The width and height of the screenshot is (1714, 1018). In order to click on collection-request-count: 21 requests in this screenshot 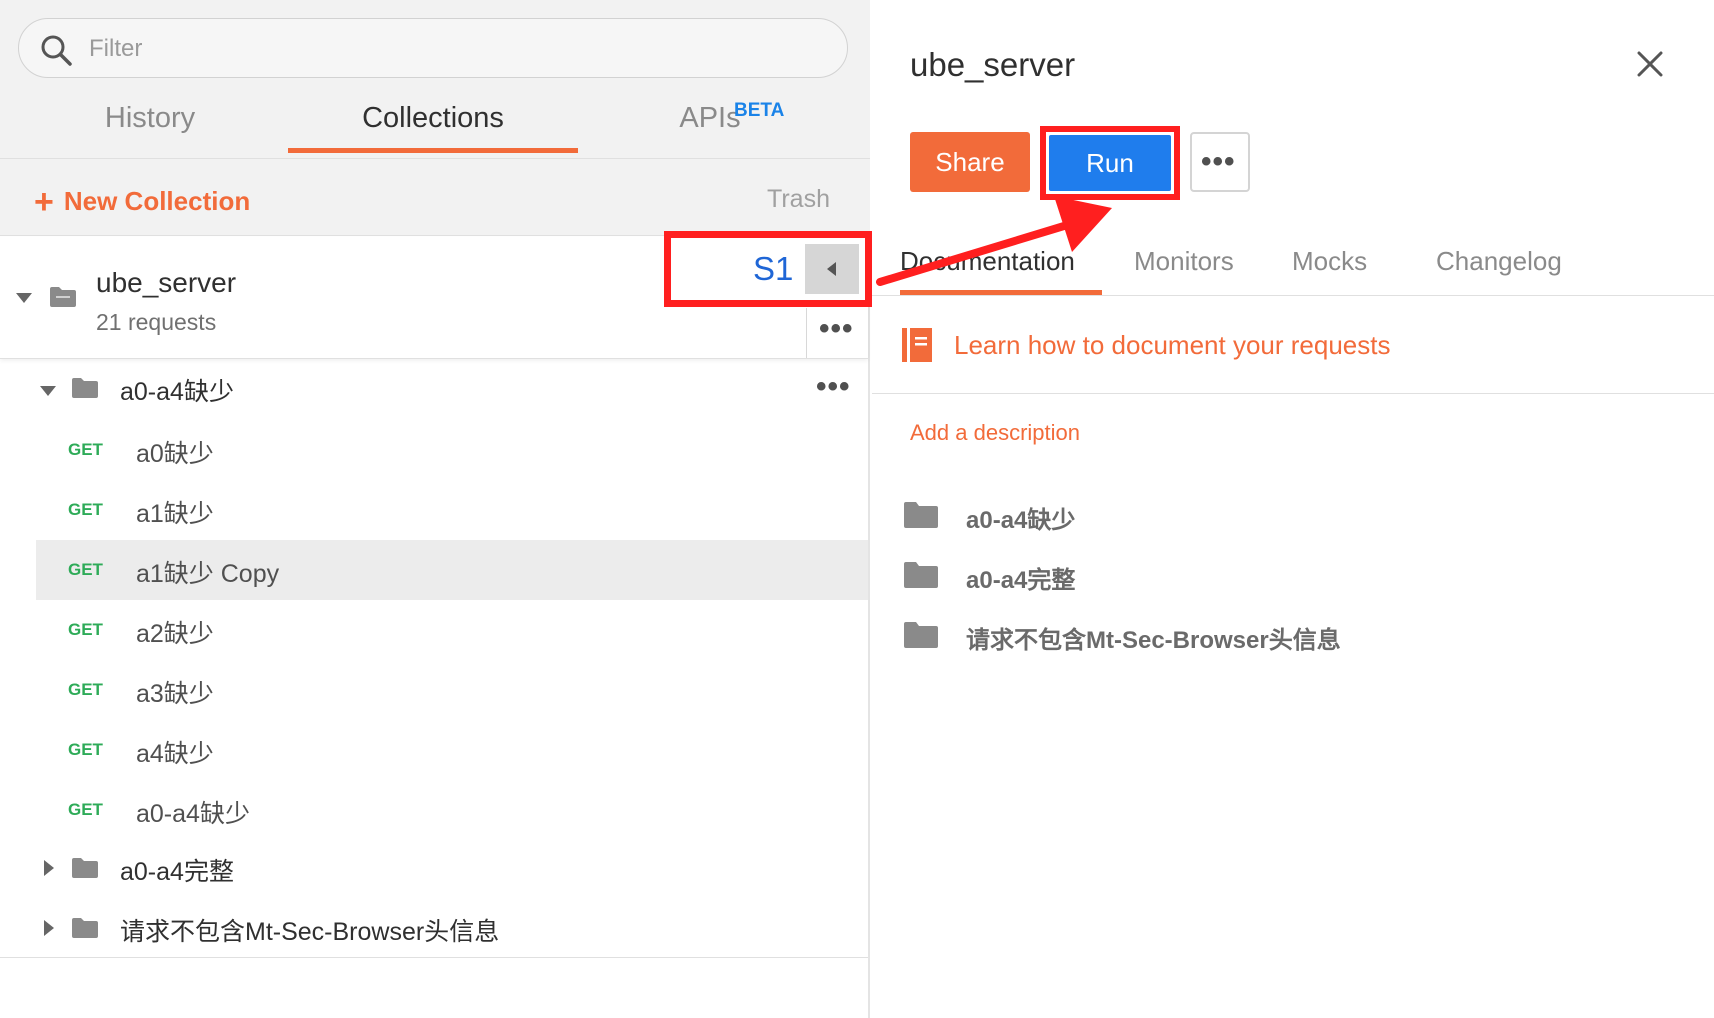, I will do `click(156, 322)`.